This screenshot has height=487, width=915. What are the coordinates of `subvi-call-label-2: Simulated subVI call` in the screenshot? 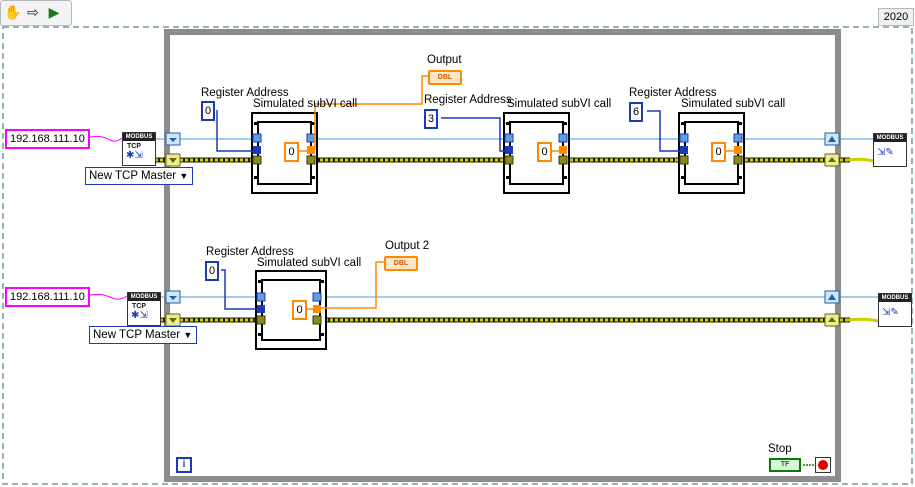 It's located at (559, 104).